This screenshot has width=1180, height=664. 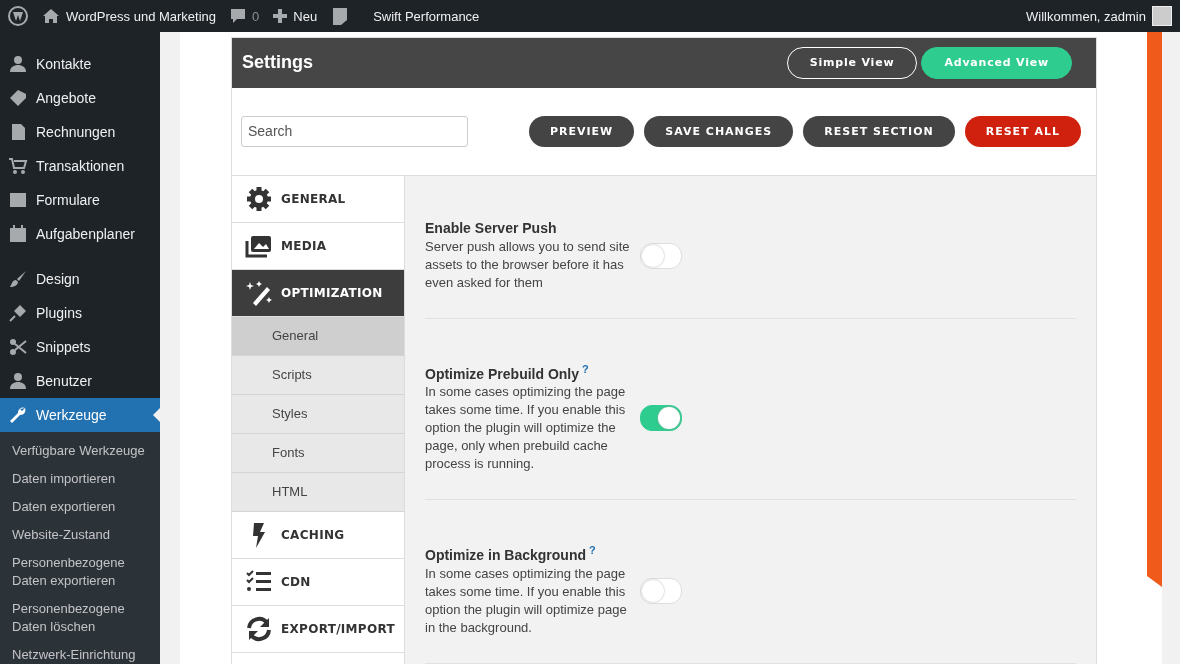 I want to click on sidebar-item: Angebote, so click(x=80, y=98).